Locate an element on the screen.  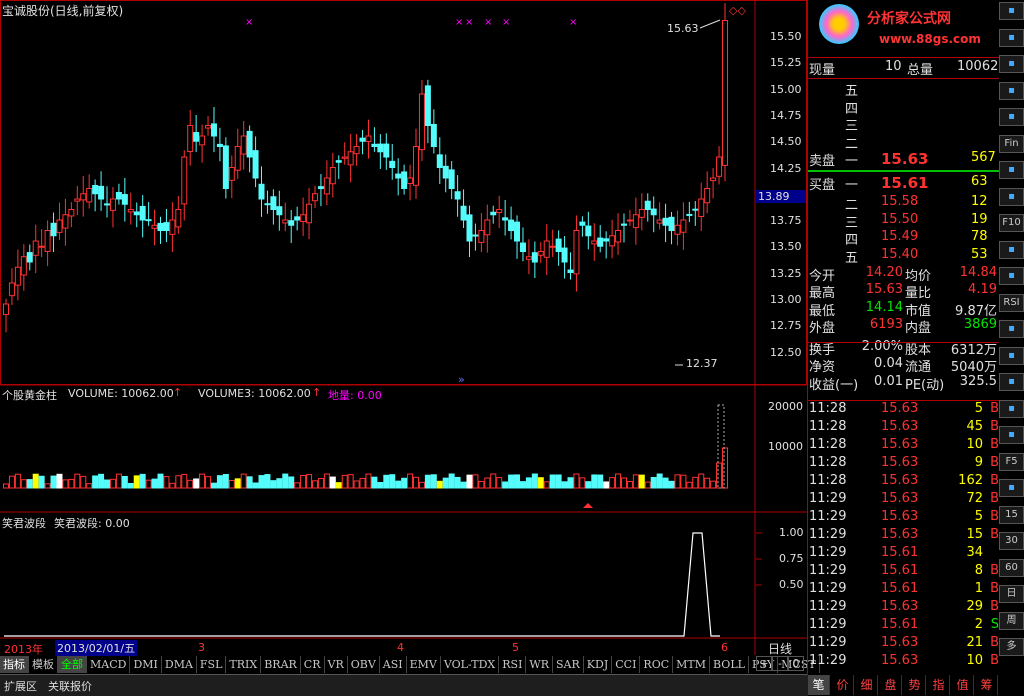
toolbar-button: 30 is located at coordinates (1011, 541).